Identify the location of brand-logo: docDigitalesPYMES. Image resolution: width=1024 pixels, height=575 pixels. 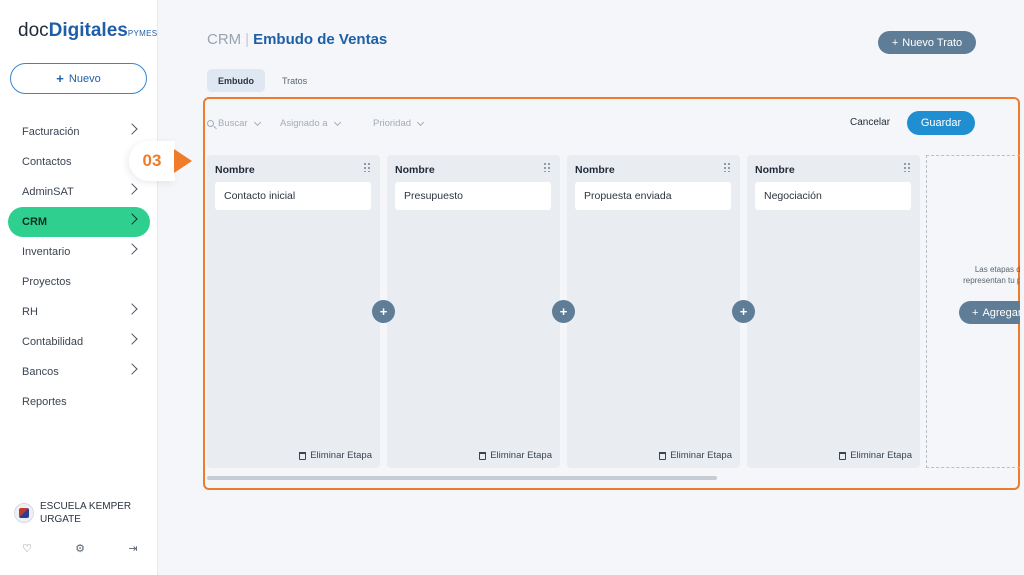
(87, 31).